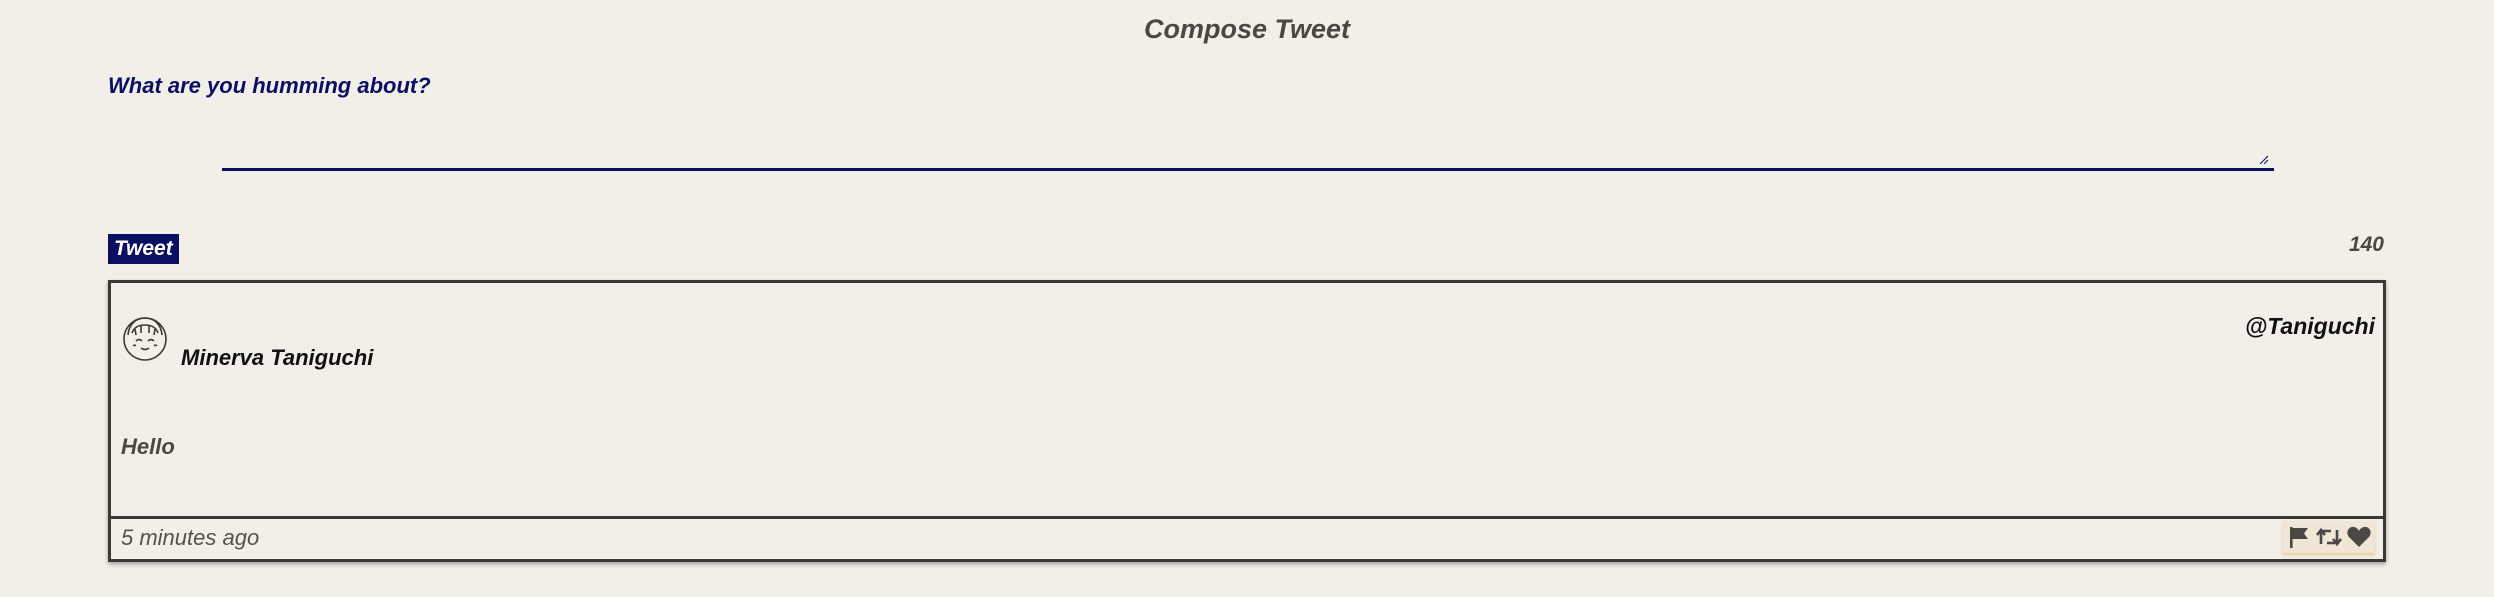 The image size is (2494, 597). What do you see at coordinates (2366, 244) in the screenshot?
I see `char-count: 140` at bounding box center [2366, 244].